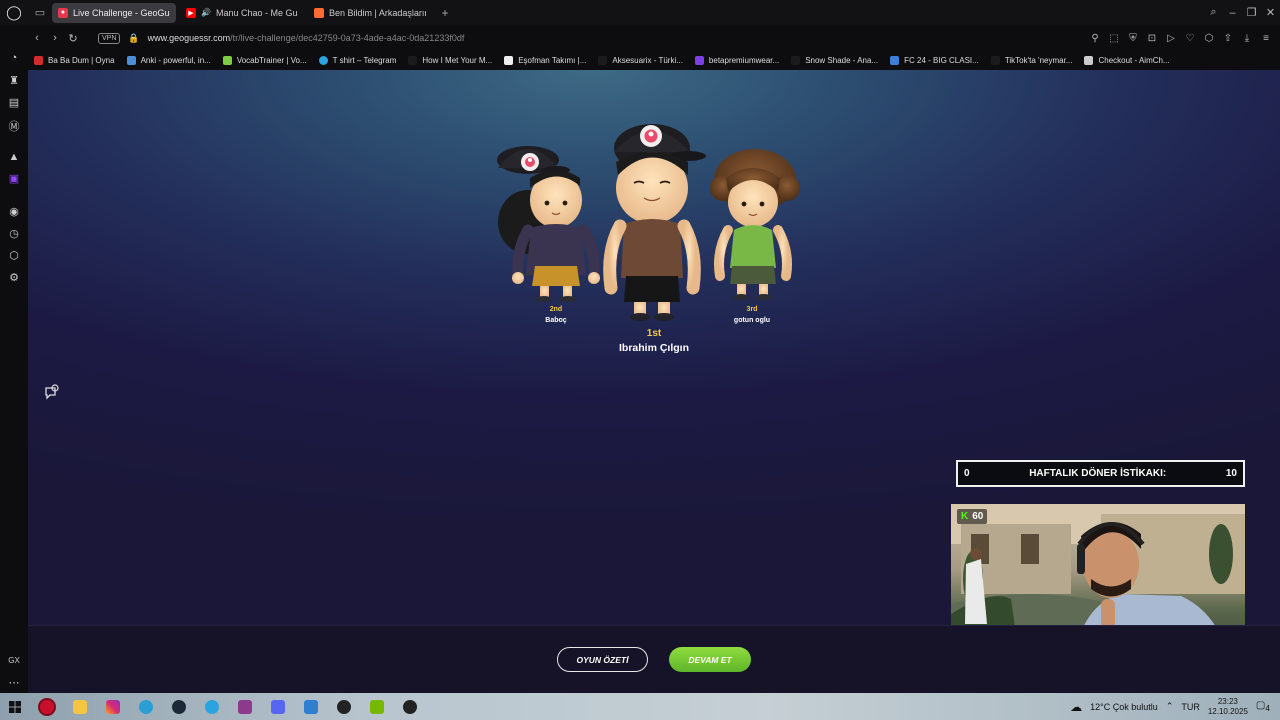 Image resolution: width=1280 pixels, height=720 pixels. I want to click on ben-bildim-favicon-icon, so click(319, 12).